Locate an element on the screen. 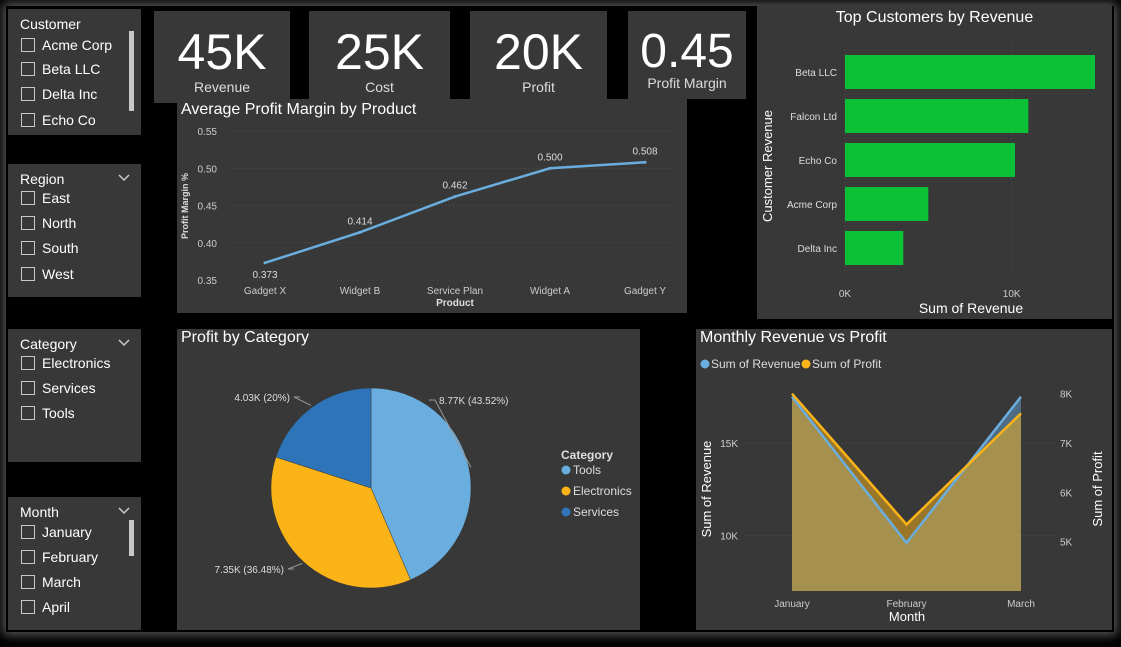 The image size is (1121, 647). data-label: 0.508 is located at coordinates (644, 151).